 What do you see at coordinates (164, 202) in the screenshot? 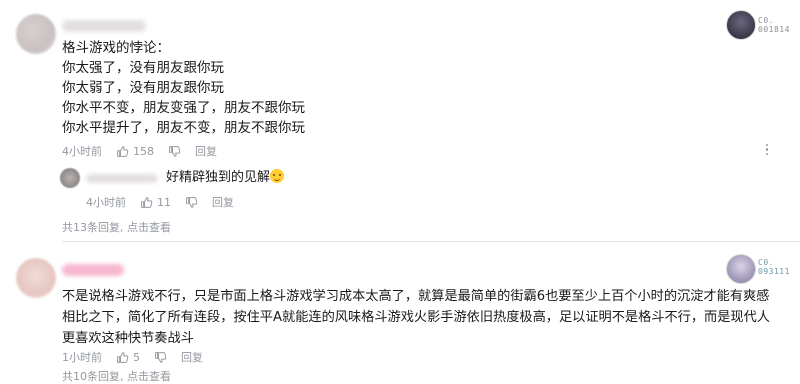
I see `reply-like-count: 11` at bounding box center [164, 202].